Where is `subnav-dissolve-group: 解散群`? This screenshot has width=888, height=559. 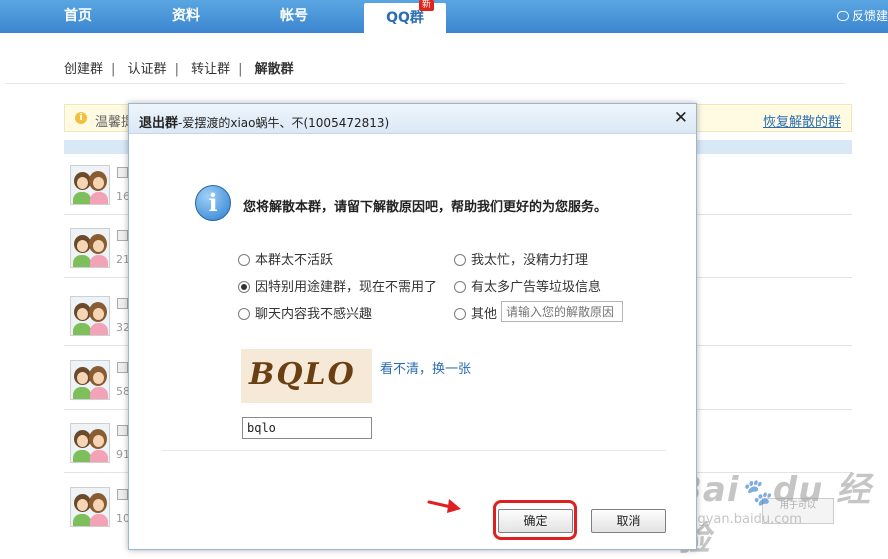
subnav-dissolve-group: 解散群 is located at coordinates (274, 69).